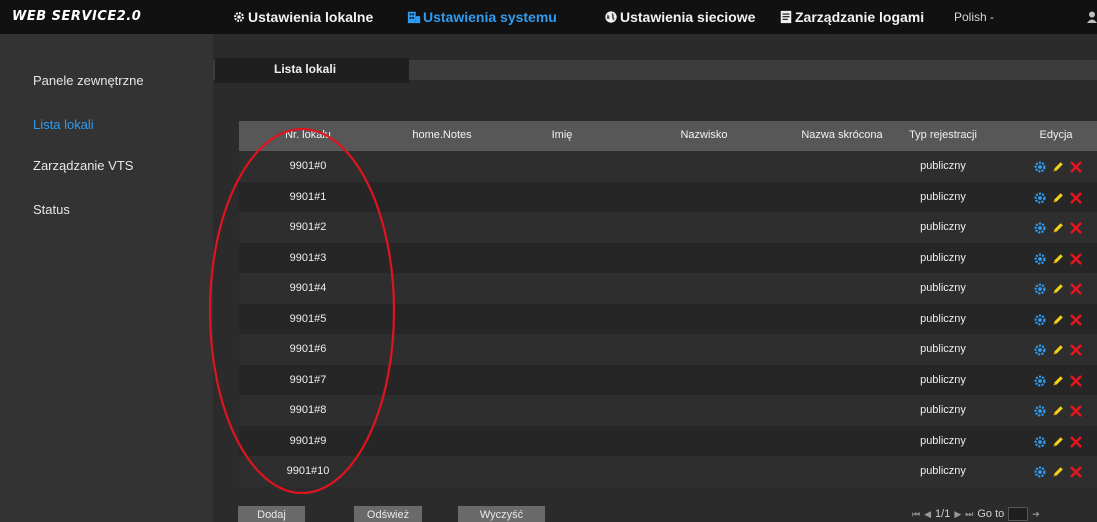 Image resolution: width=1097 pixels, height=522 pixels. What do you see at coordinates (668, 257) in the screenshot?
I see `table-row: 9901#3 publiczny` at bounding box center [668, 257].